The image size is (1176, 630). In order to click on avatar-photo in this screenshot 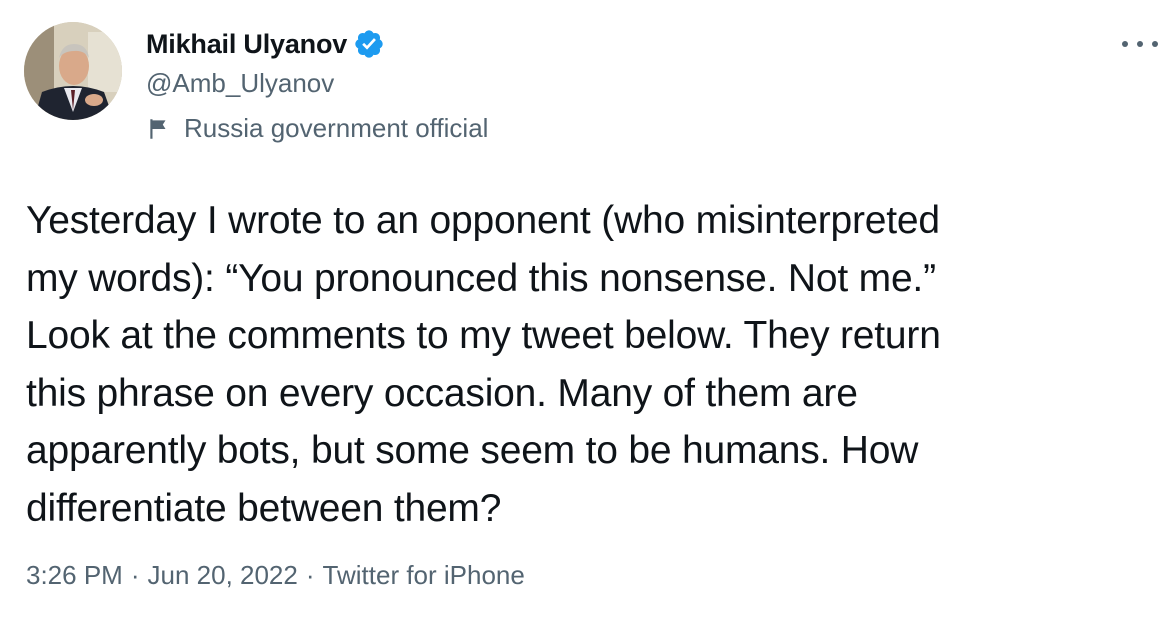, I will do `click(73, 71)`.